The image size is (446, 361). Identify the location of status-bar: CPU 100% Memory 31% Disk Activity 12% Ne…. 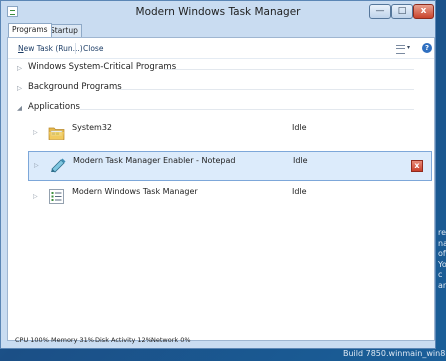
(218, 343).